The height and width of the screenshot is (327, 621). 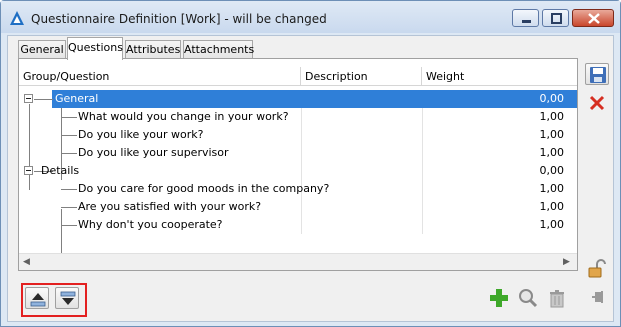 I want to click on group-label: General, so click(x=77, y=98).